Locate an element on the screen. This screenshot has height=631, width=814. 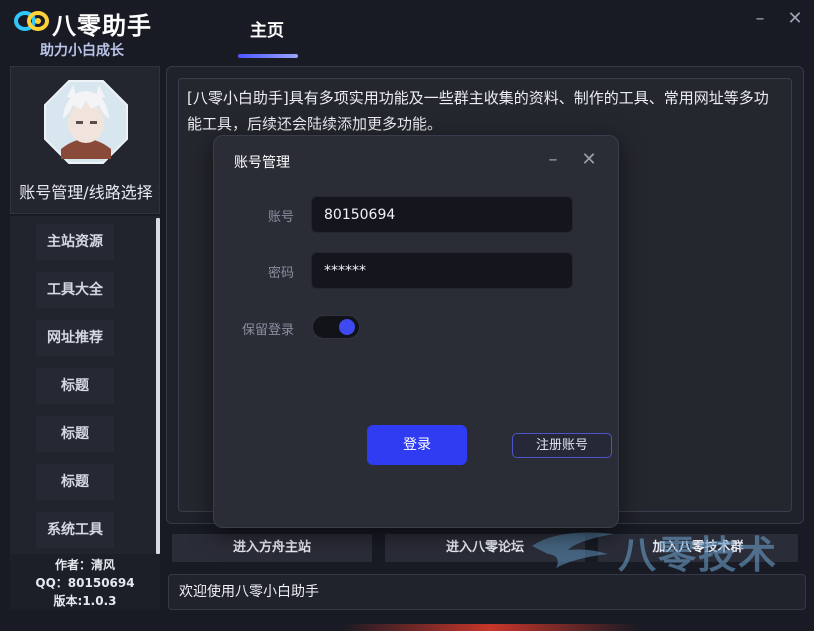
sidebar-scrollbar is located at coordinates (158, 386).